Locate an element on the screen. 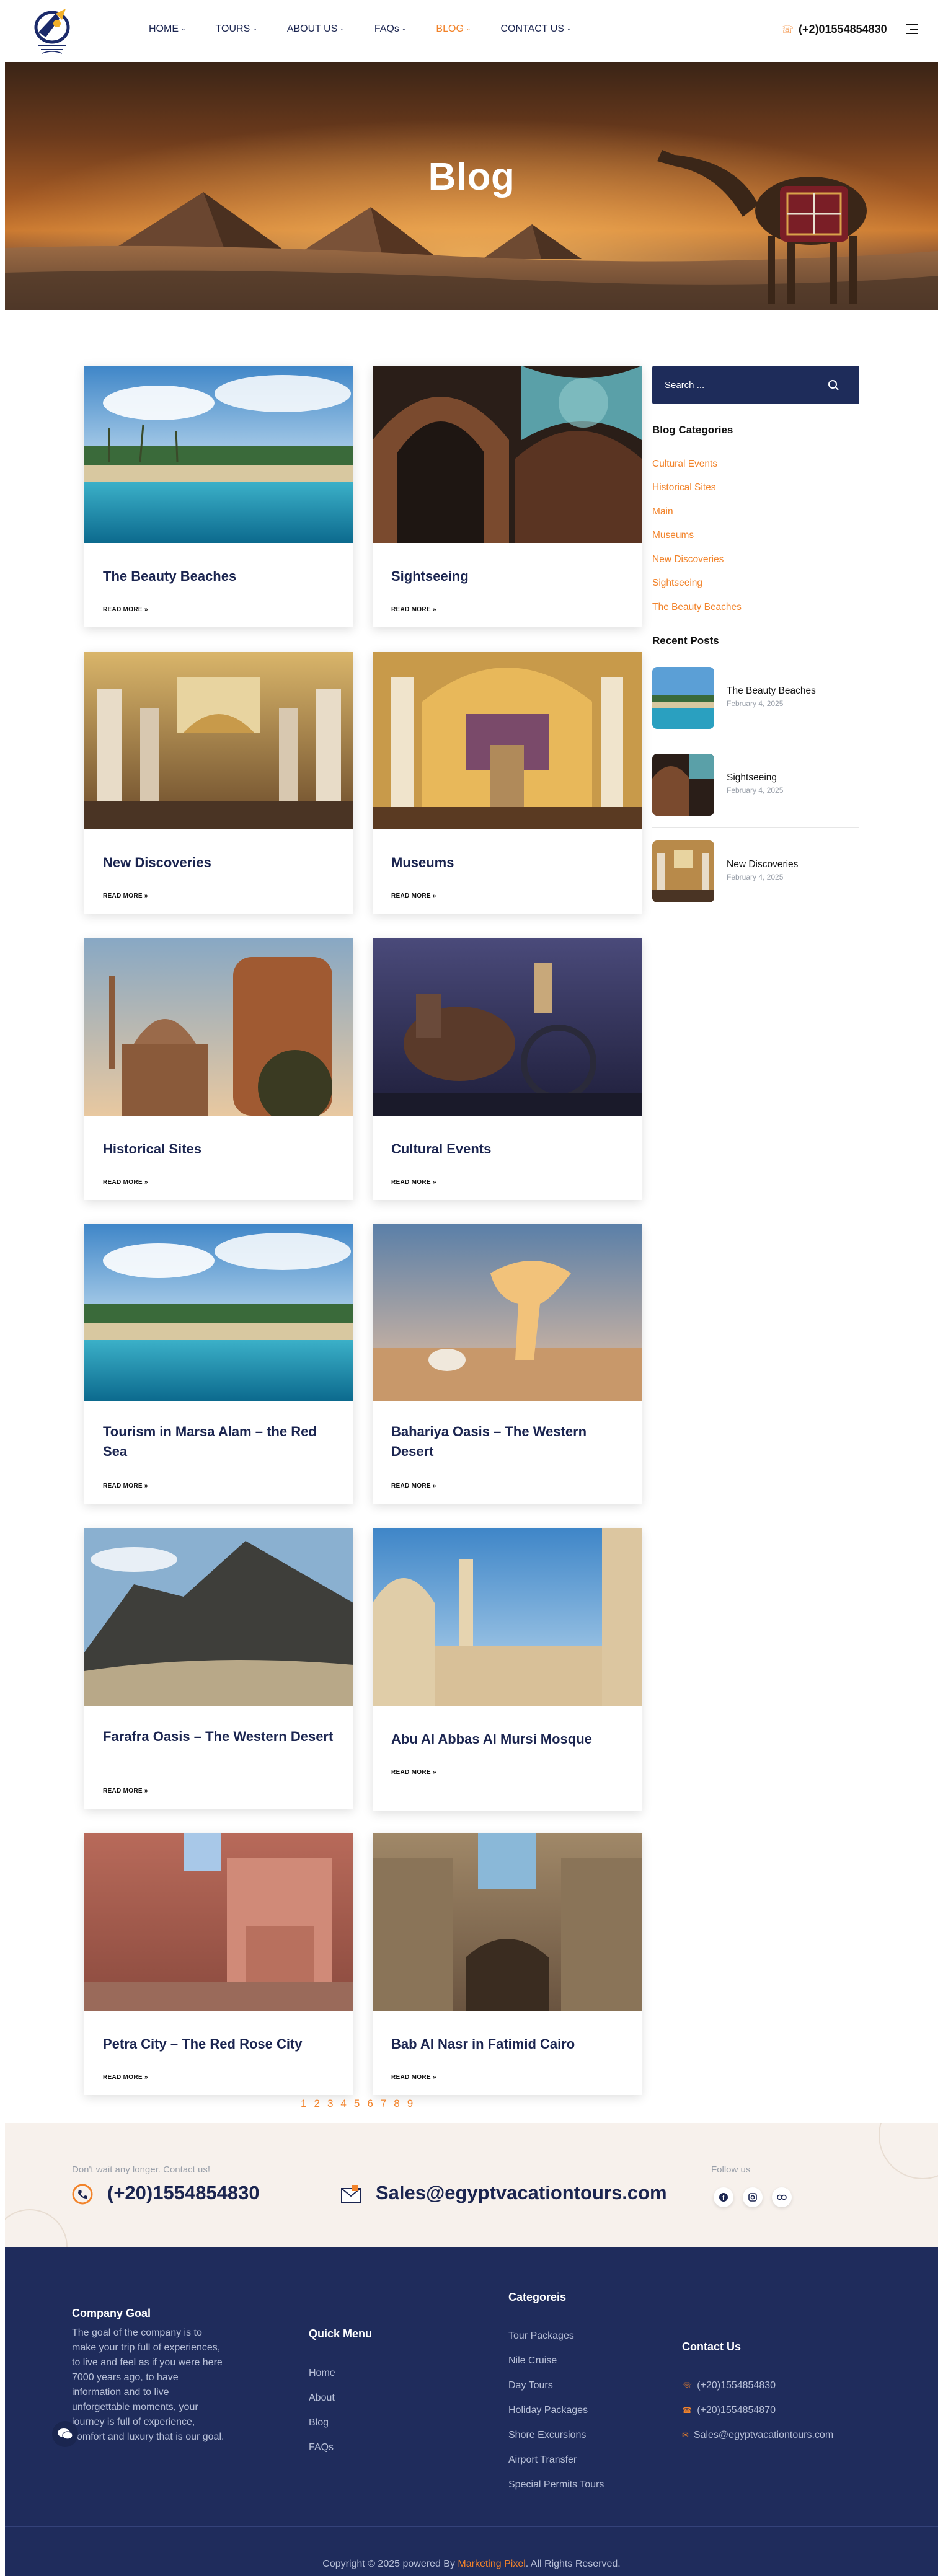 Image resolution: width=943 pixels, height=2576 pixels. instagram-icon is located at coordinates (753, 2197).